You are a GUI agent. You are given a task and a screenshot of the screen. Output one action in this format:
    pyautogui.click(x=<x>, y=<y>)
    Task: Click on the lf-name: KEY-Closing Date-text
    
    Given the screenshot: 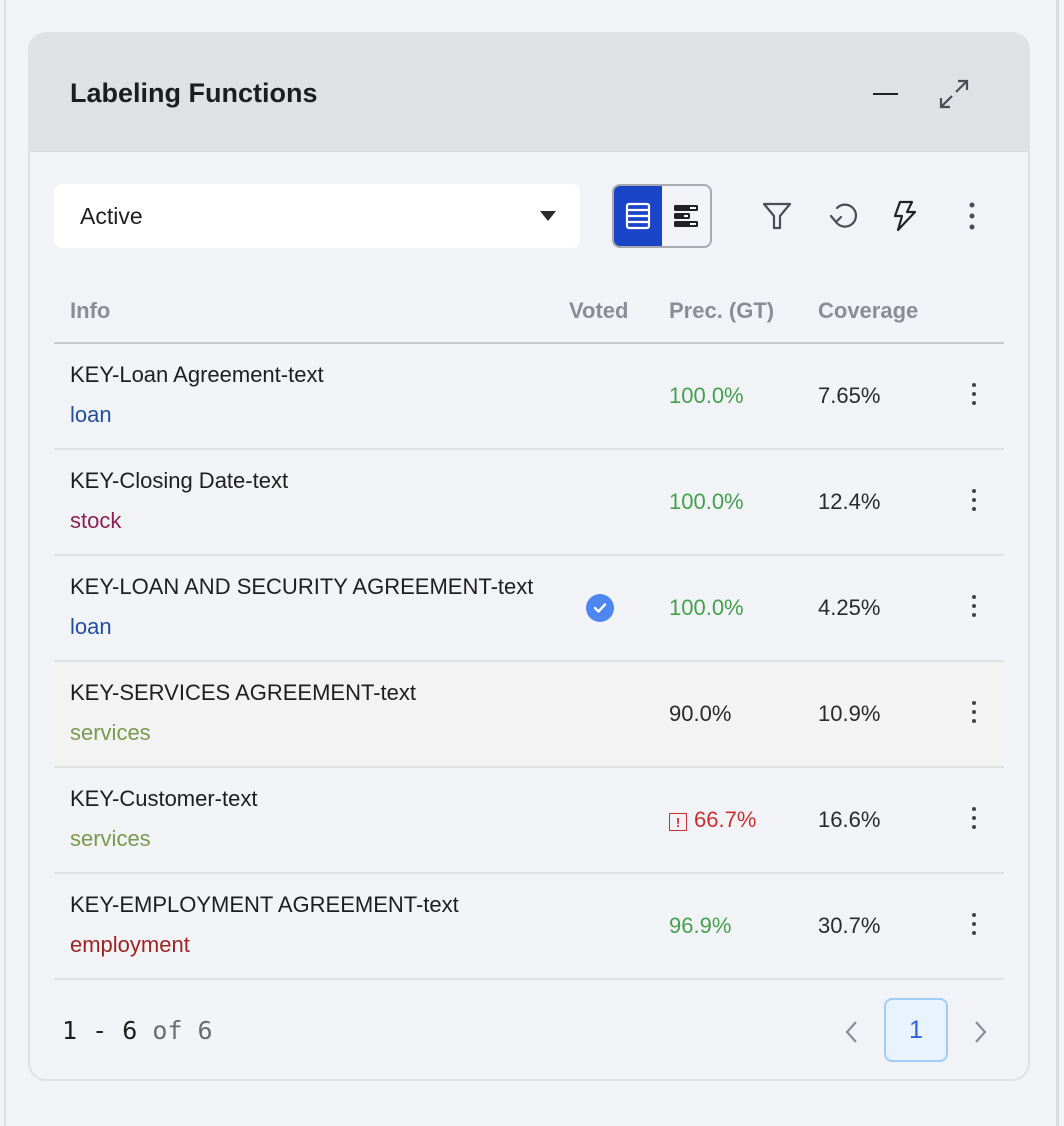 What is the action you would take?
    pyautogui.click(x=179, y=480)
    